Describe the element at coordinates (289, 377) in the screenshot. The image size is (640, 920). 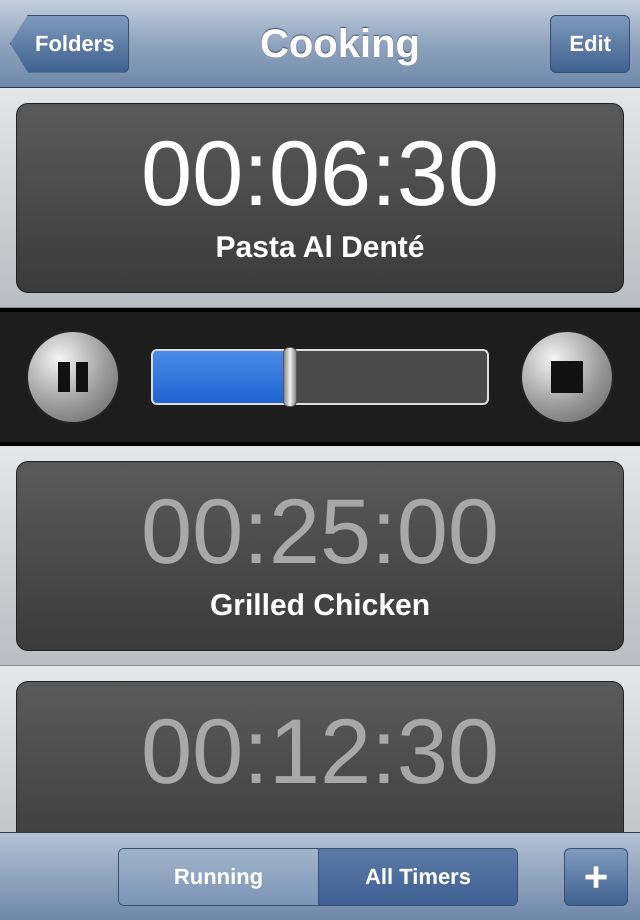
I see `progress-handle` at that location.